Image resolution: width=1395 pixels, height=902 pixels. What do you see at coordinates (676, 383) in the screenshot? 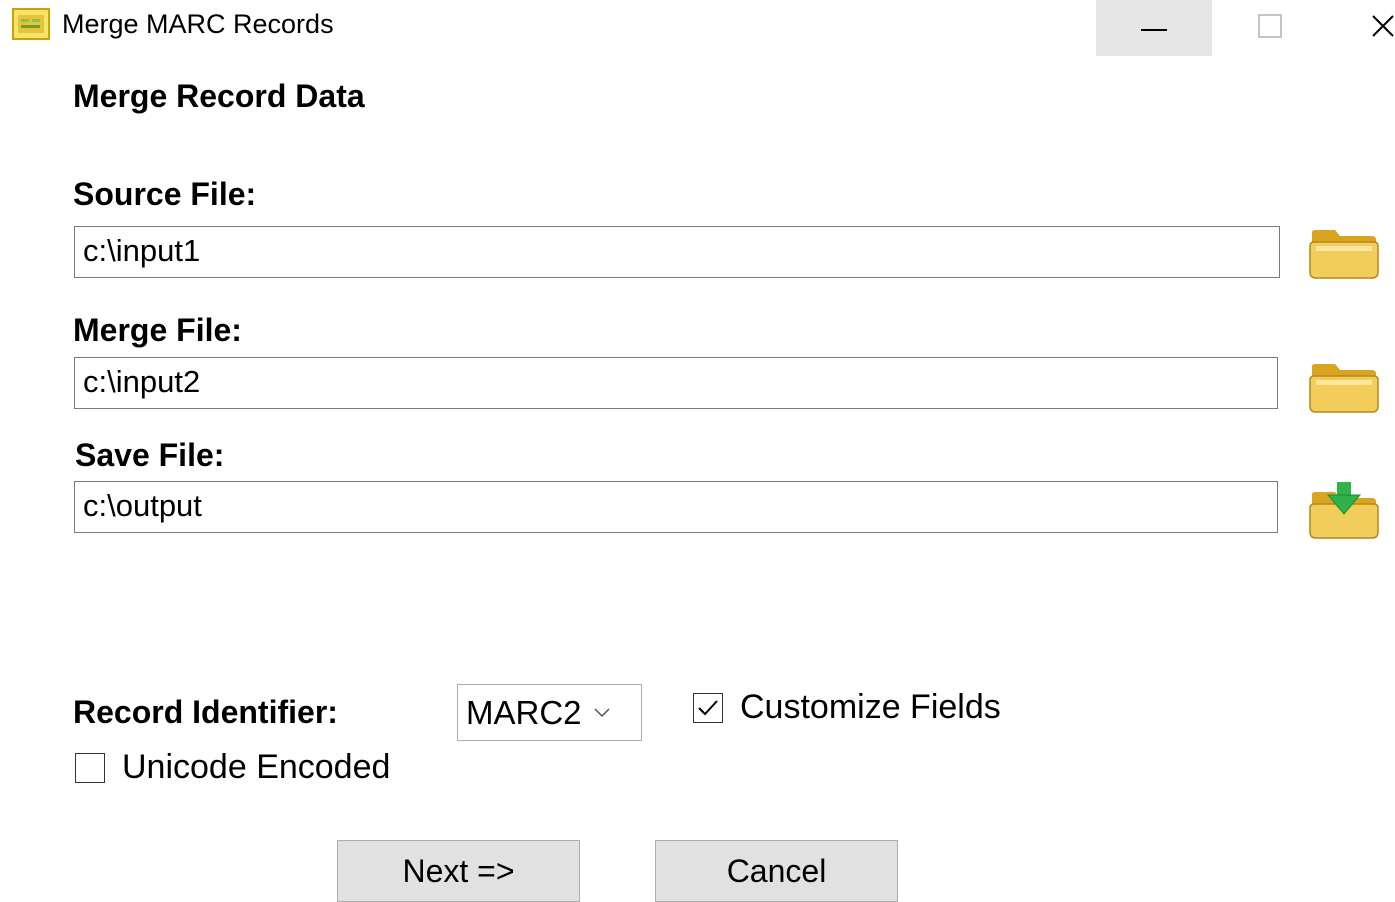
I see `merge-file-input: c:\input2` at bounding box center [676, 383].